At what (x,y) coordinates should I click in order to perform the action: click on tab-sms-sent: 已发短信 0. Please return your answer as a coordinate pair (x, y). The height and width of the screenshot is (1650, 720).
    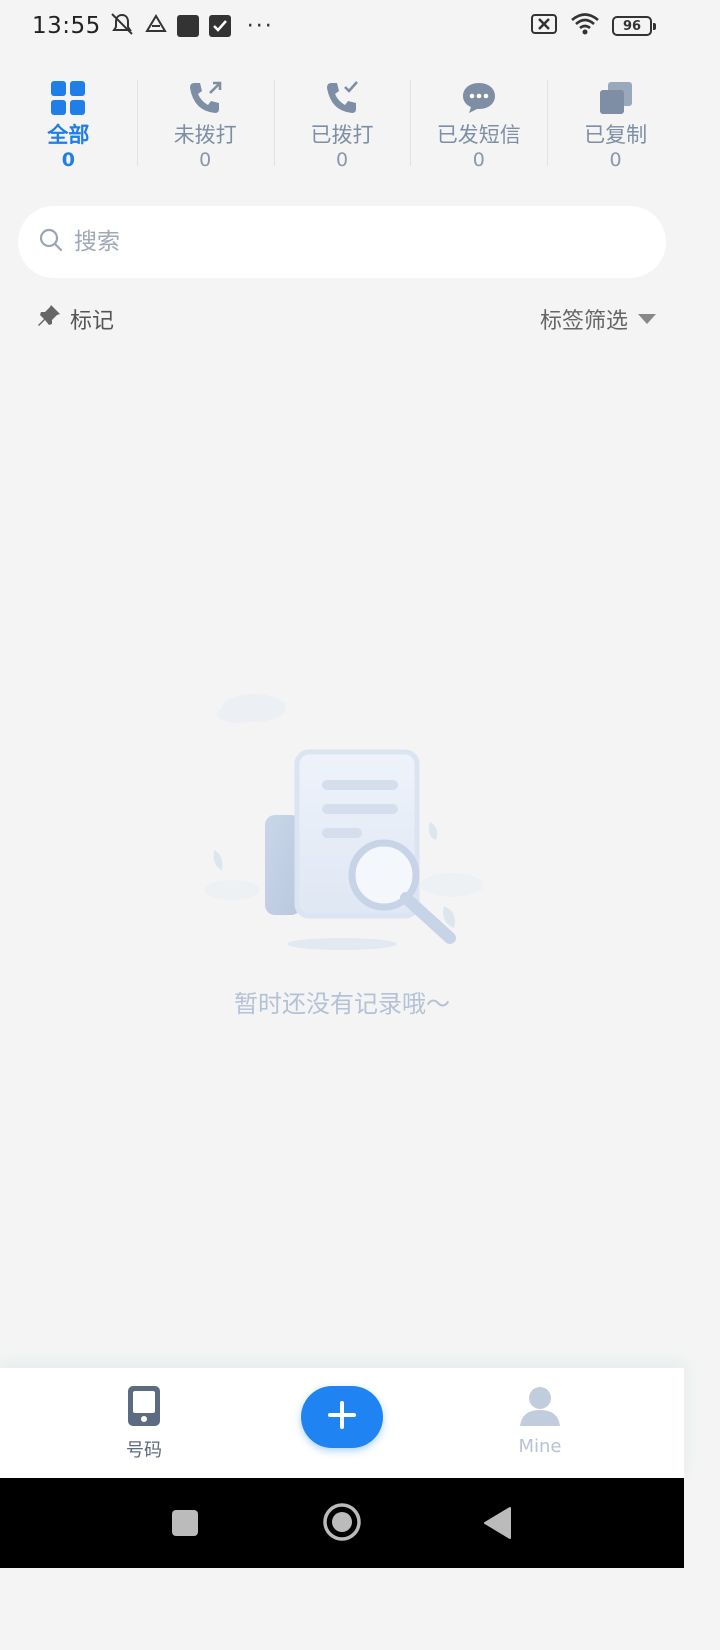
    Looking at the image, I should click on (478, 125).